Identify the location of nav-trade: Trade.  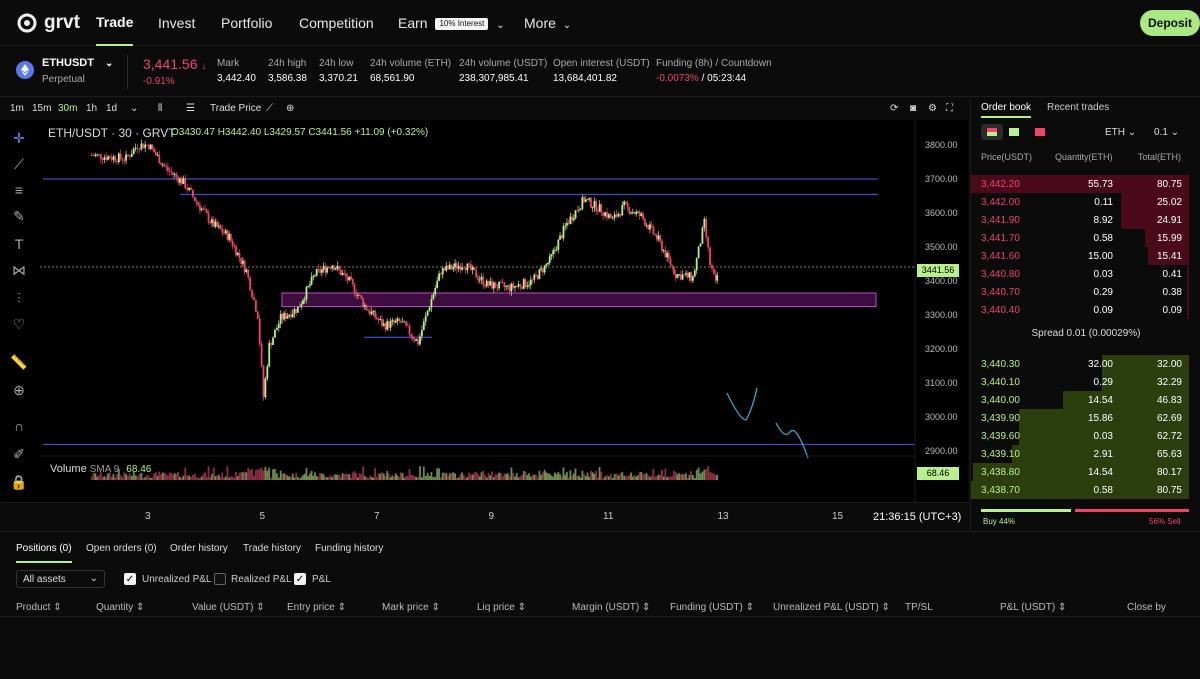
(115, 23).